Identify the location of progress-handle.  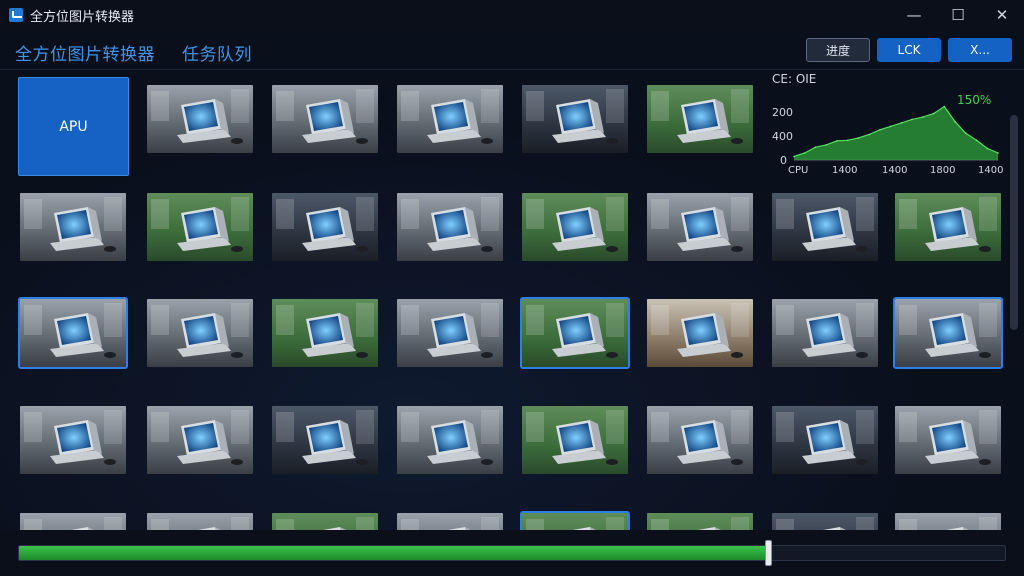
(769, 553).